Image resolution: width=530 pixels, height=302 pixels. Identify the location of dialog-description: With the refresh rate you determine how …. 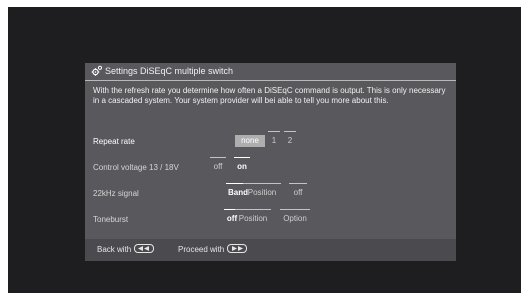
(269, 95).